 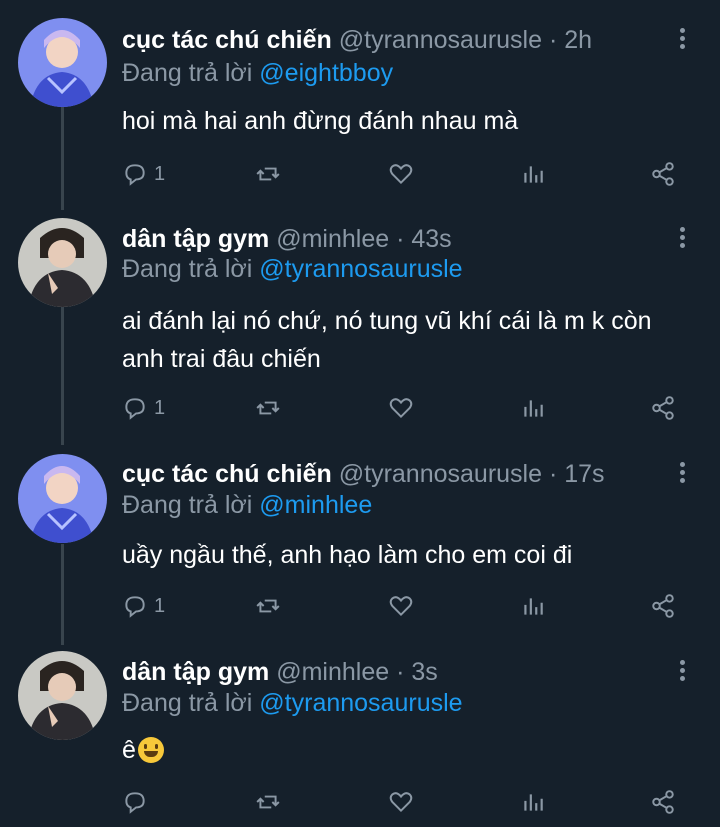 I want to click on timestamp: 17s, so click(x=584, y=474).